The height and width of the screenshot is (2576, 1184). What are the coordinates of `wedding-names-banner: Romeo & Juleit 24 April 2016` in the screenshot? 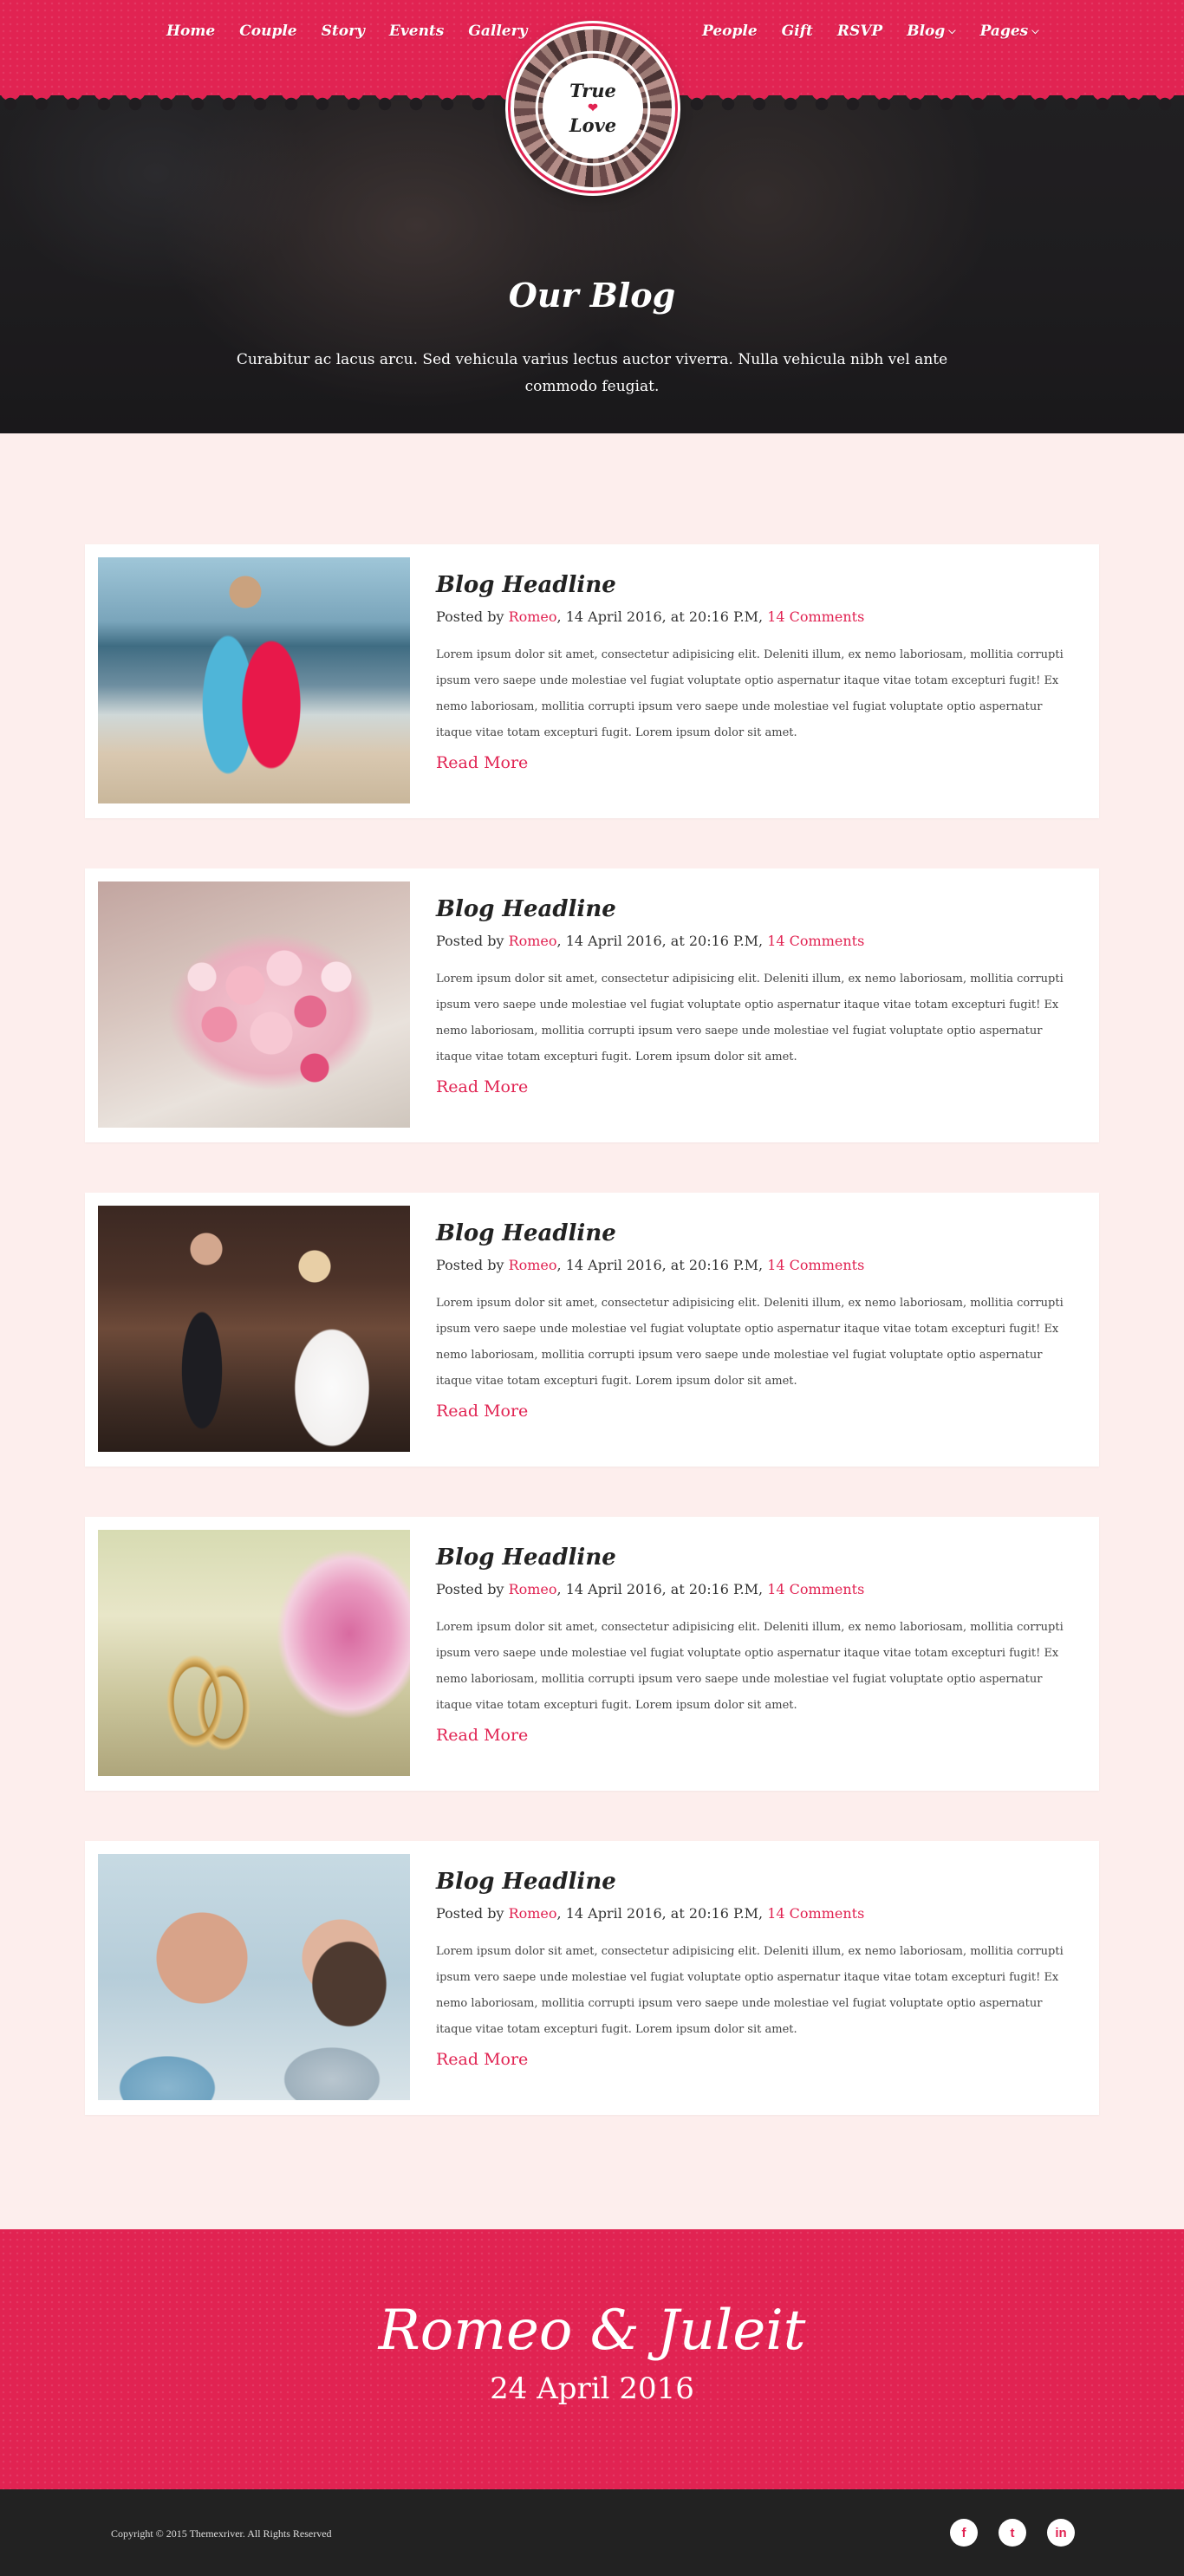 It's located at (592, 2359).